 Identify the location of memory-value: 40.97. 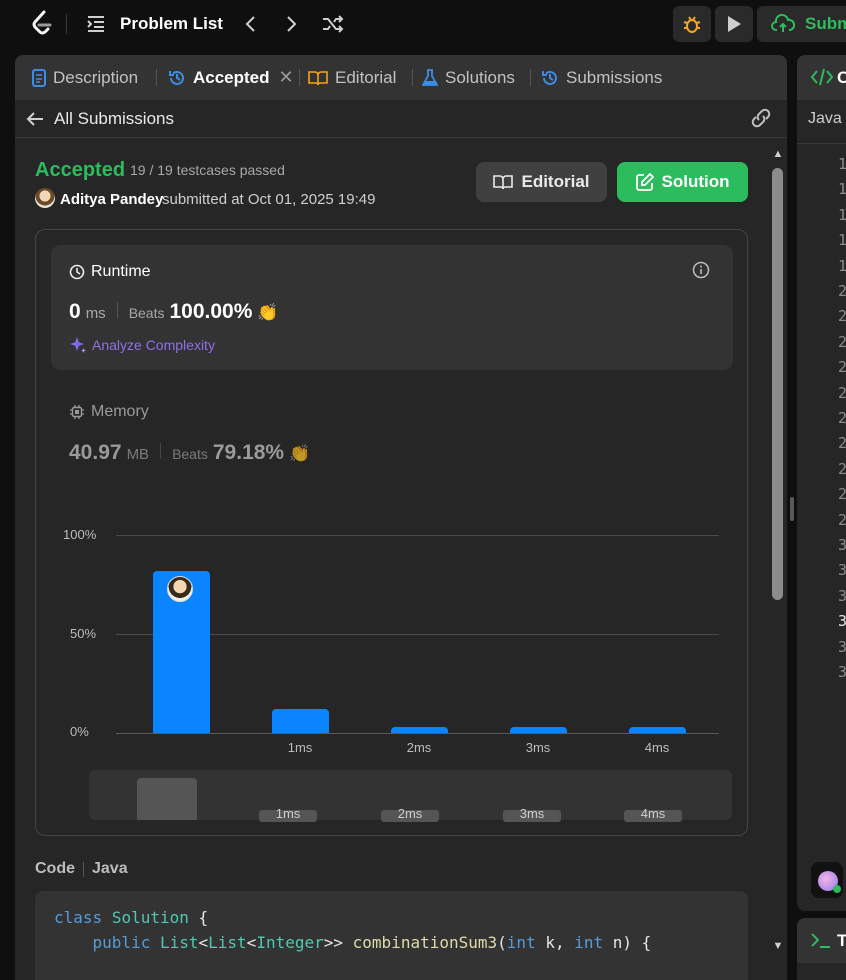
(95, 452).